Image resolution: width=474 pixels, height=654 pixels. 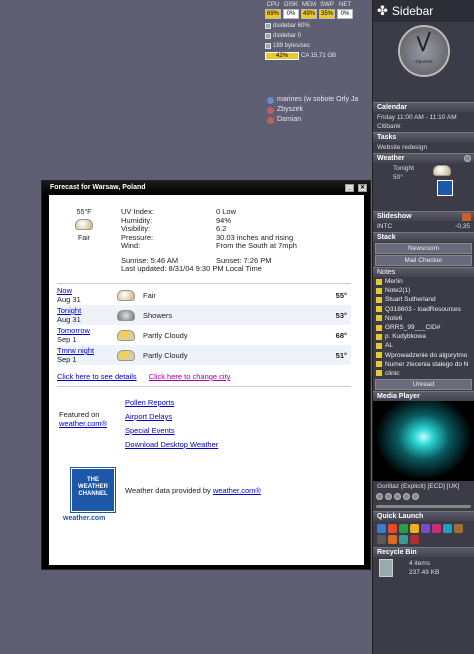 What do you see at coordinates (309, 5) in the screenshot?
I see `meter-header: MEM` at bounding box center [309, 5].